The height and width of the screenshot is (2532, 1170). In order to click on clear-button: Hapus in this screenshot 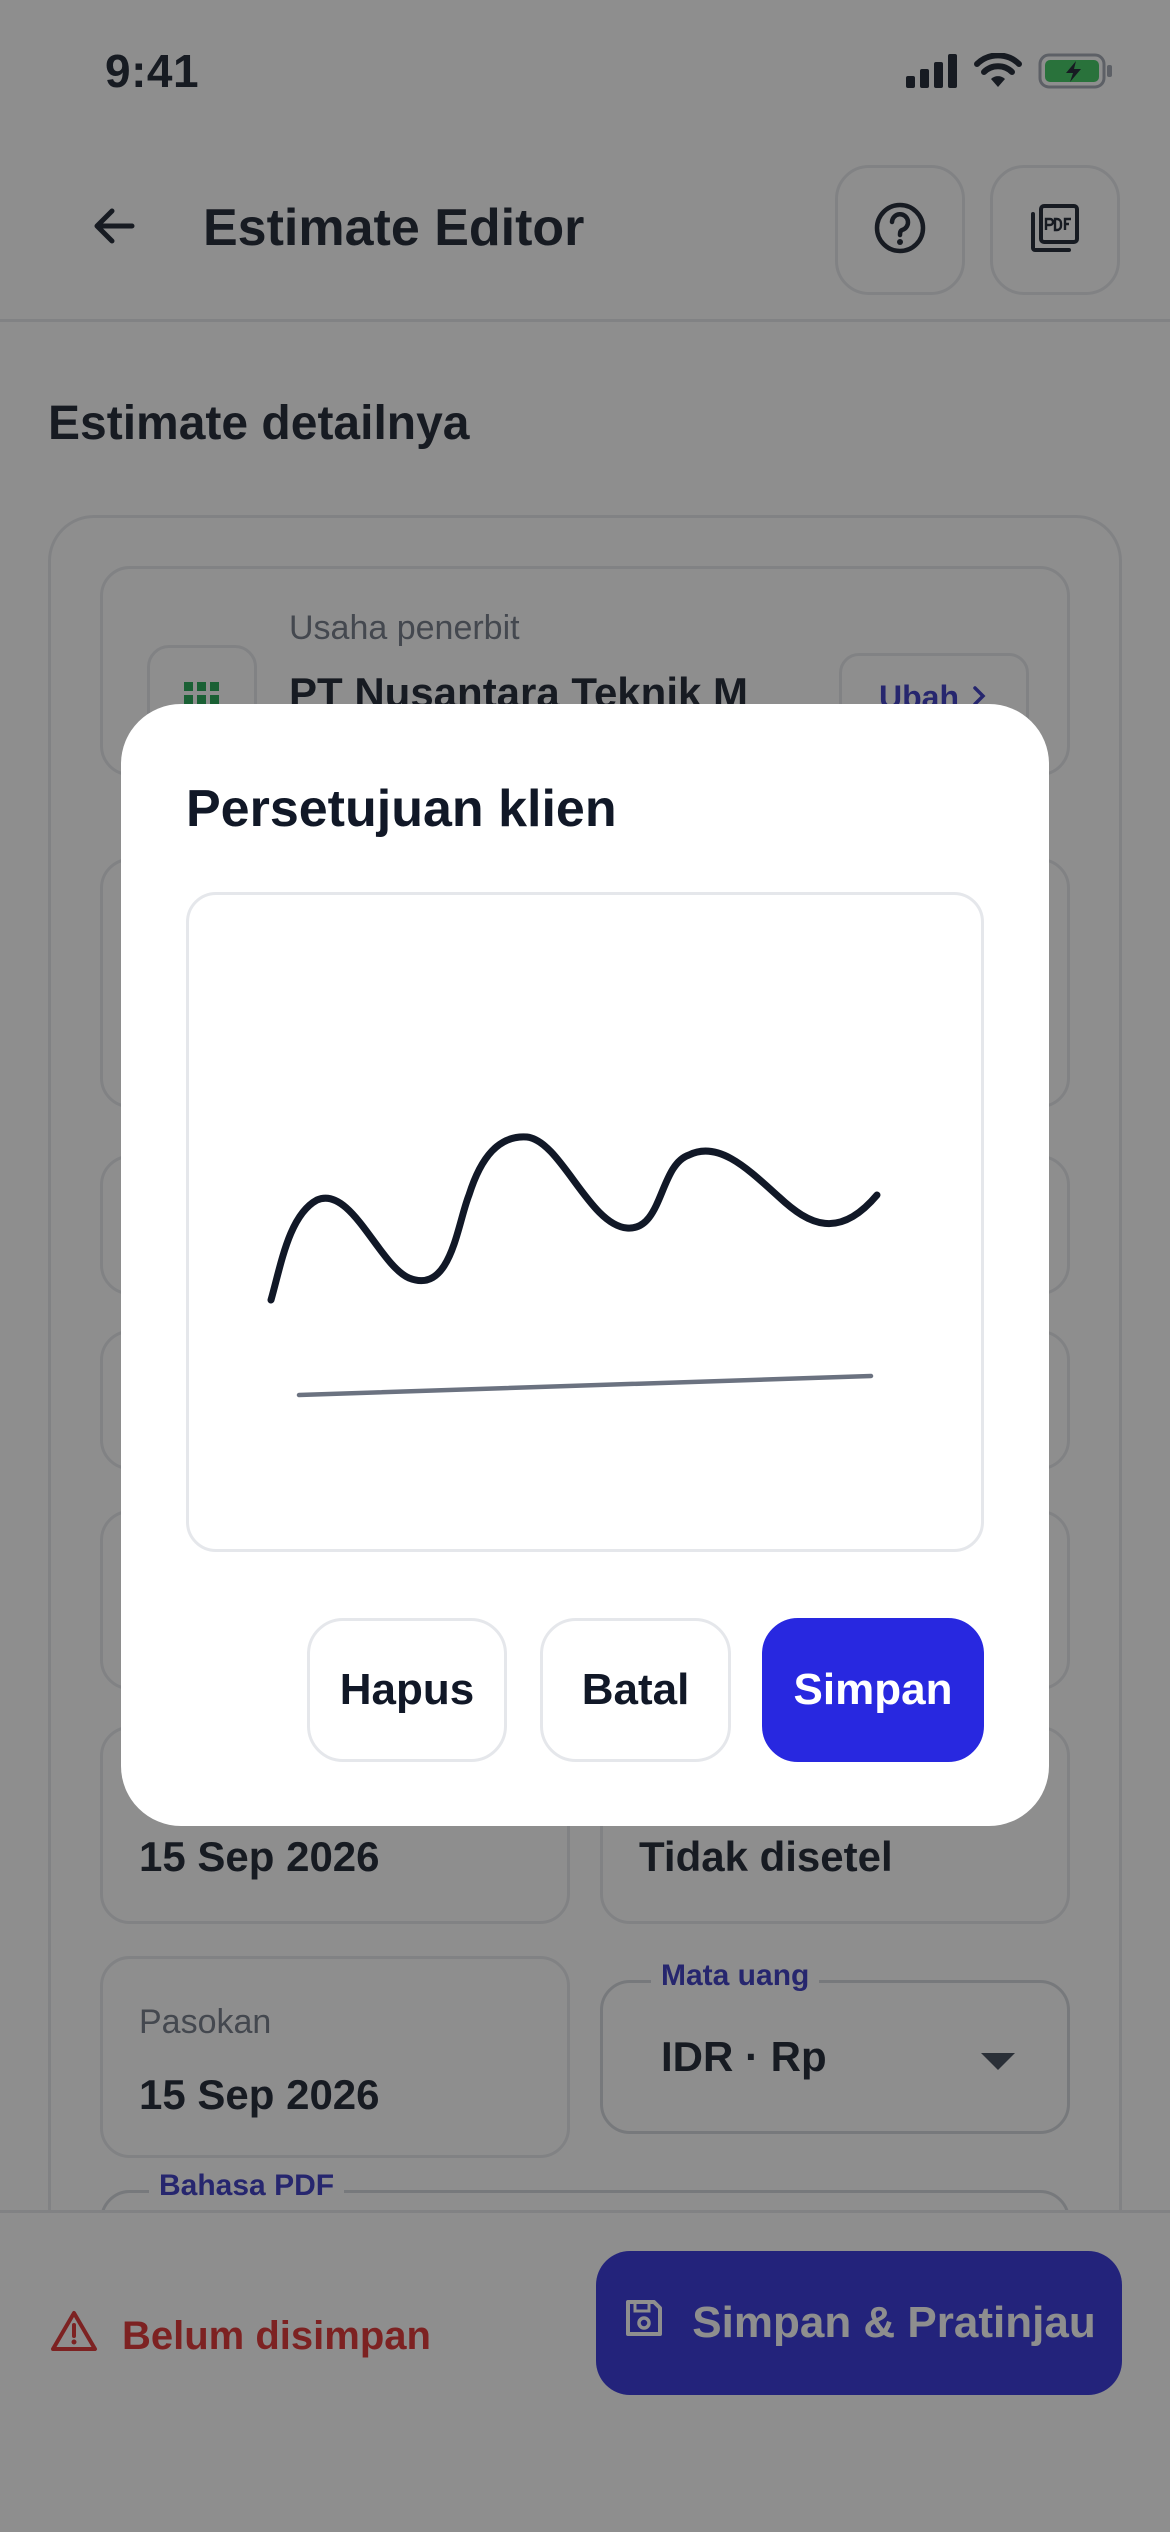, I will do `click(407, 1690)`.